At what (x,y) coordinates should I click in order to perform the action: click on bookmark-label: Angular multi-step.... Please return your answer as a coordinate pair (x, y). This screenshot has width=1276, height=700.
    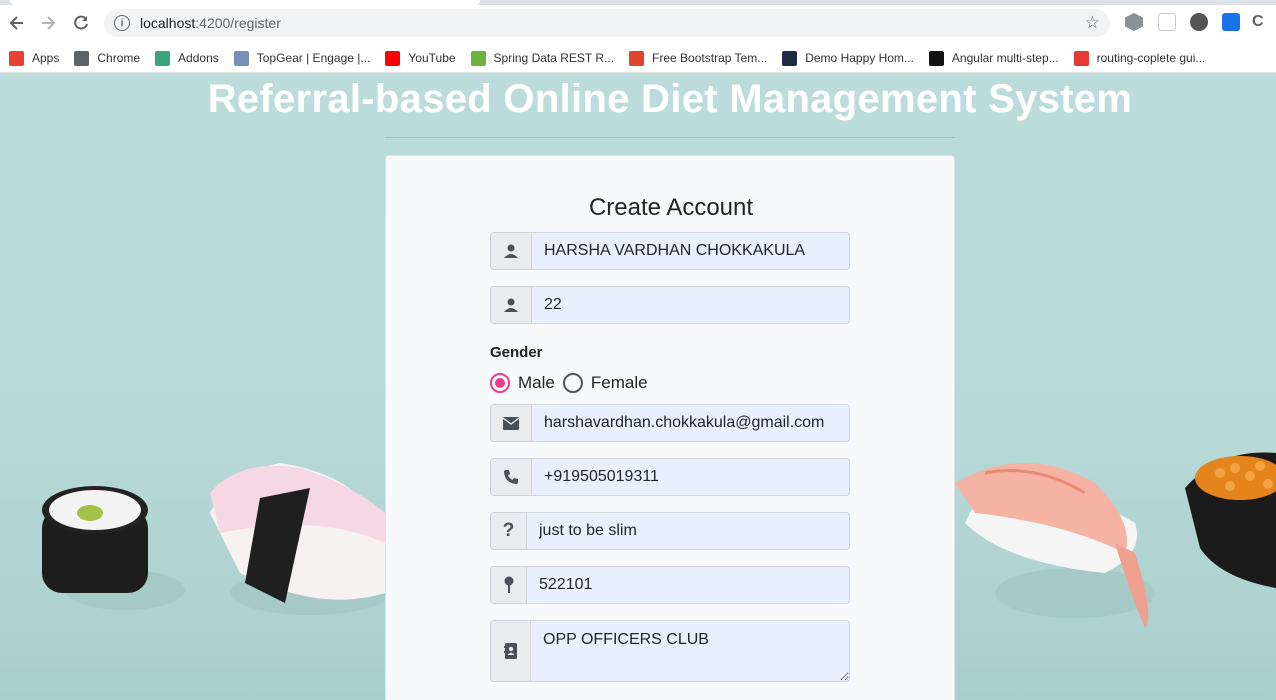
    Looking at the image, I should click on (1005, 58).